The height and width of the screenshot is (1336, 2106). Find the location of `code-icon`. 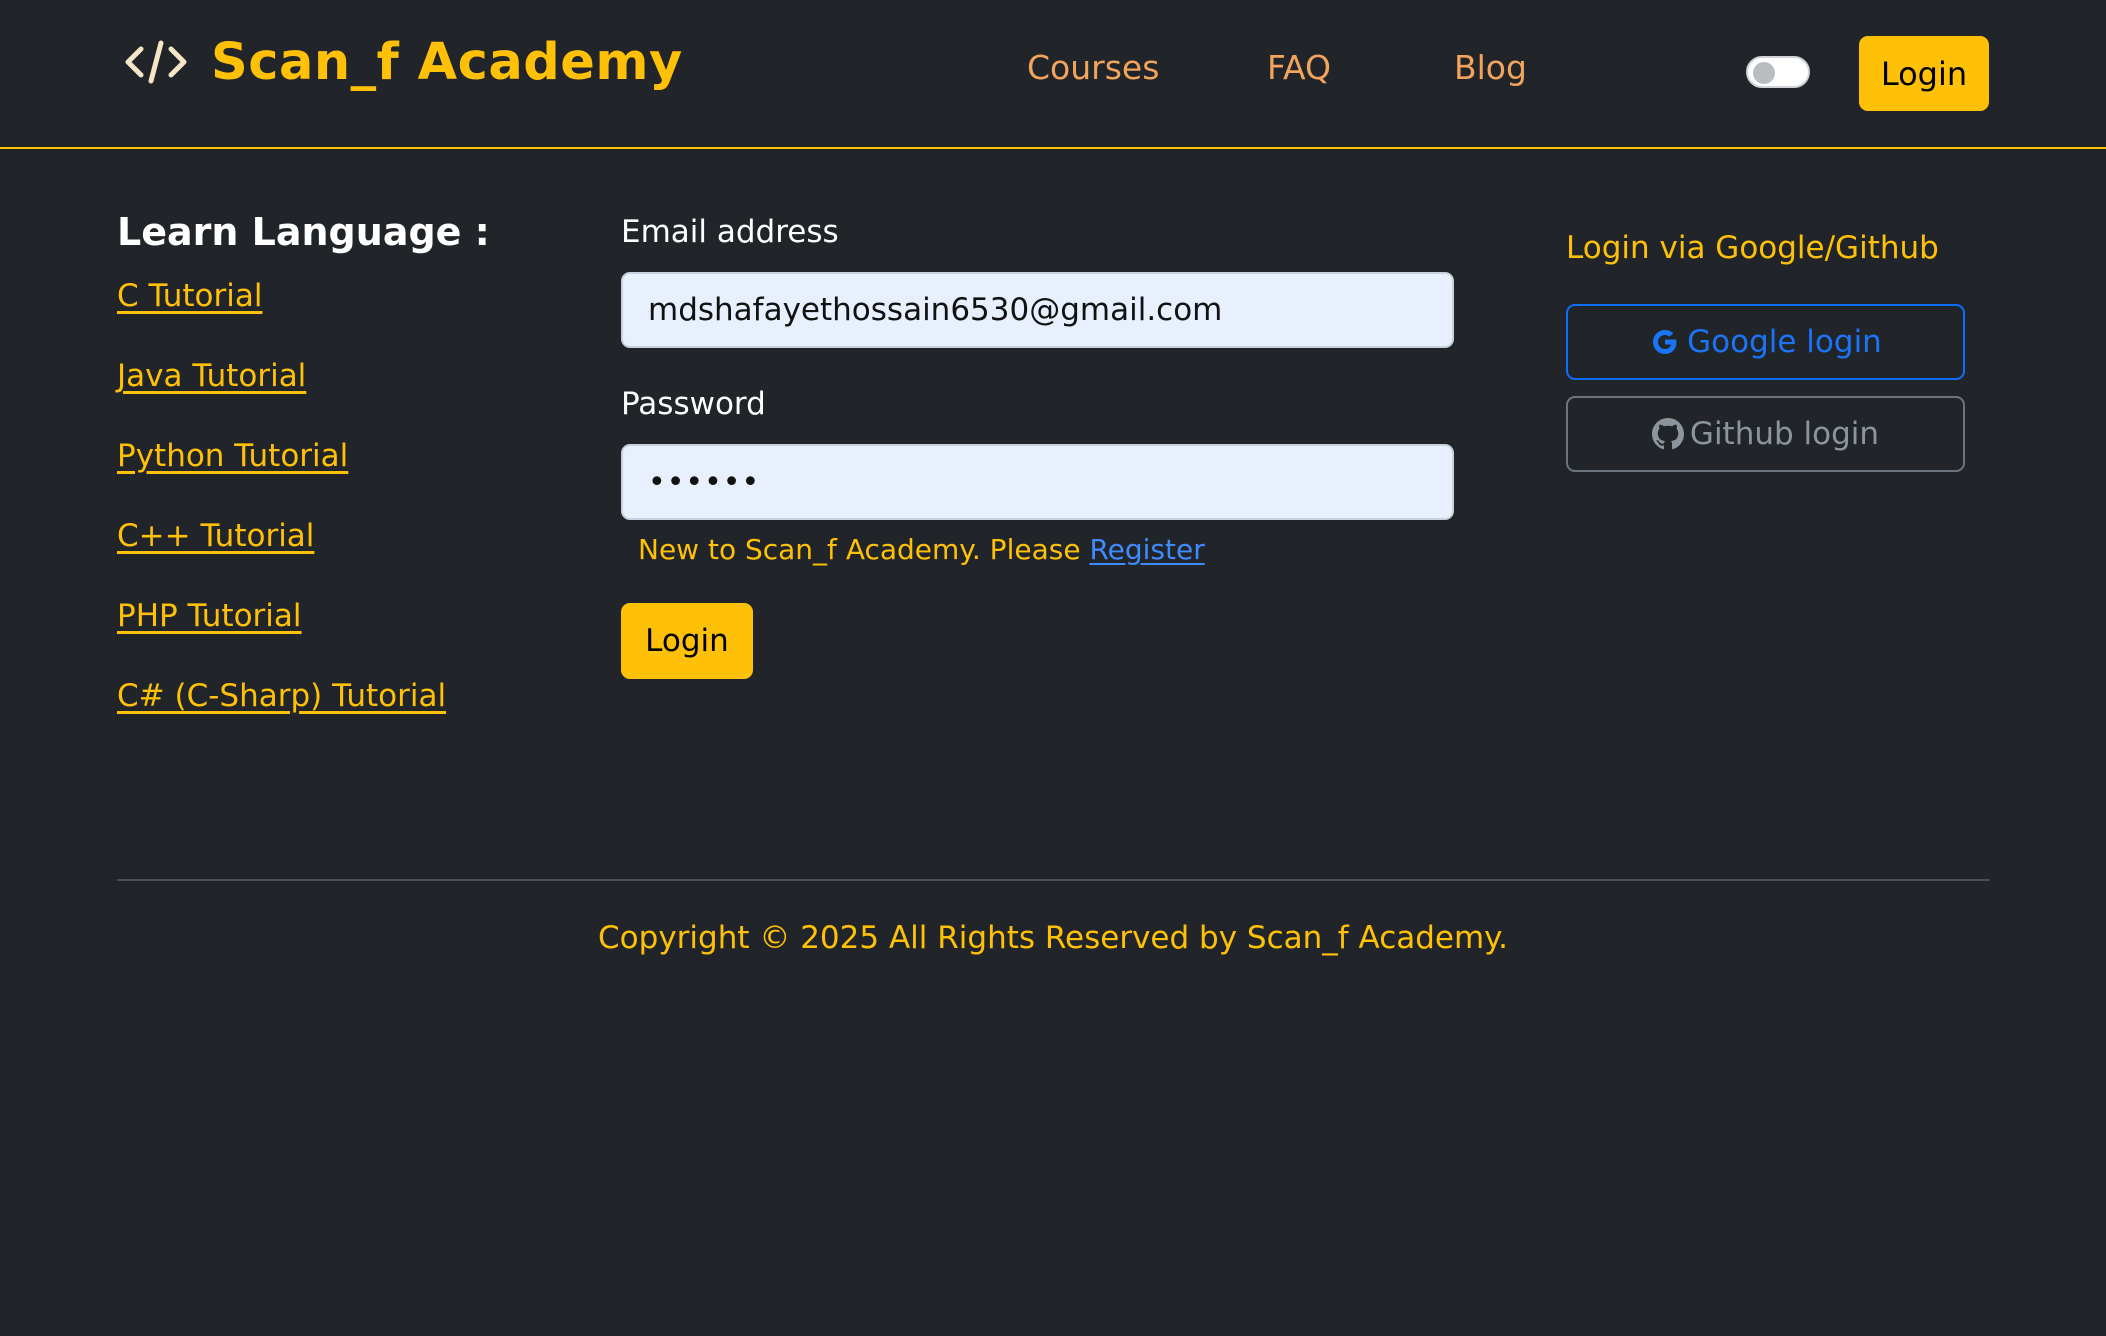

code-icon is located at coordinates (156, 62).